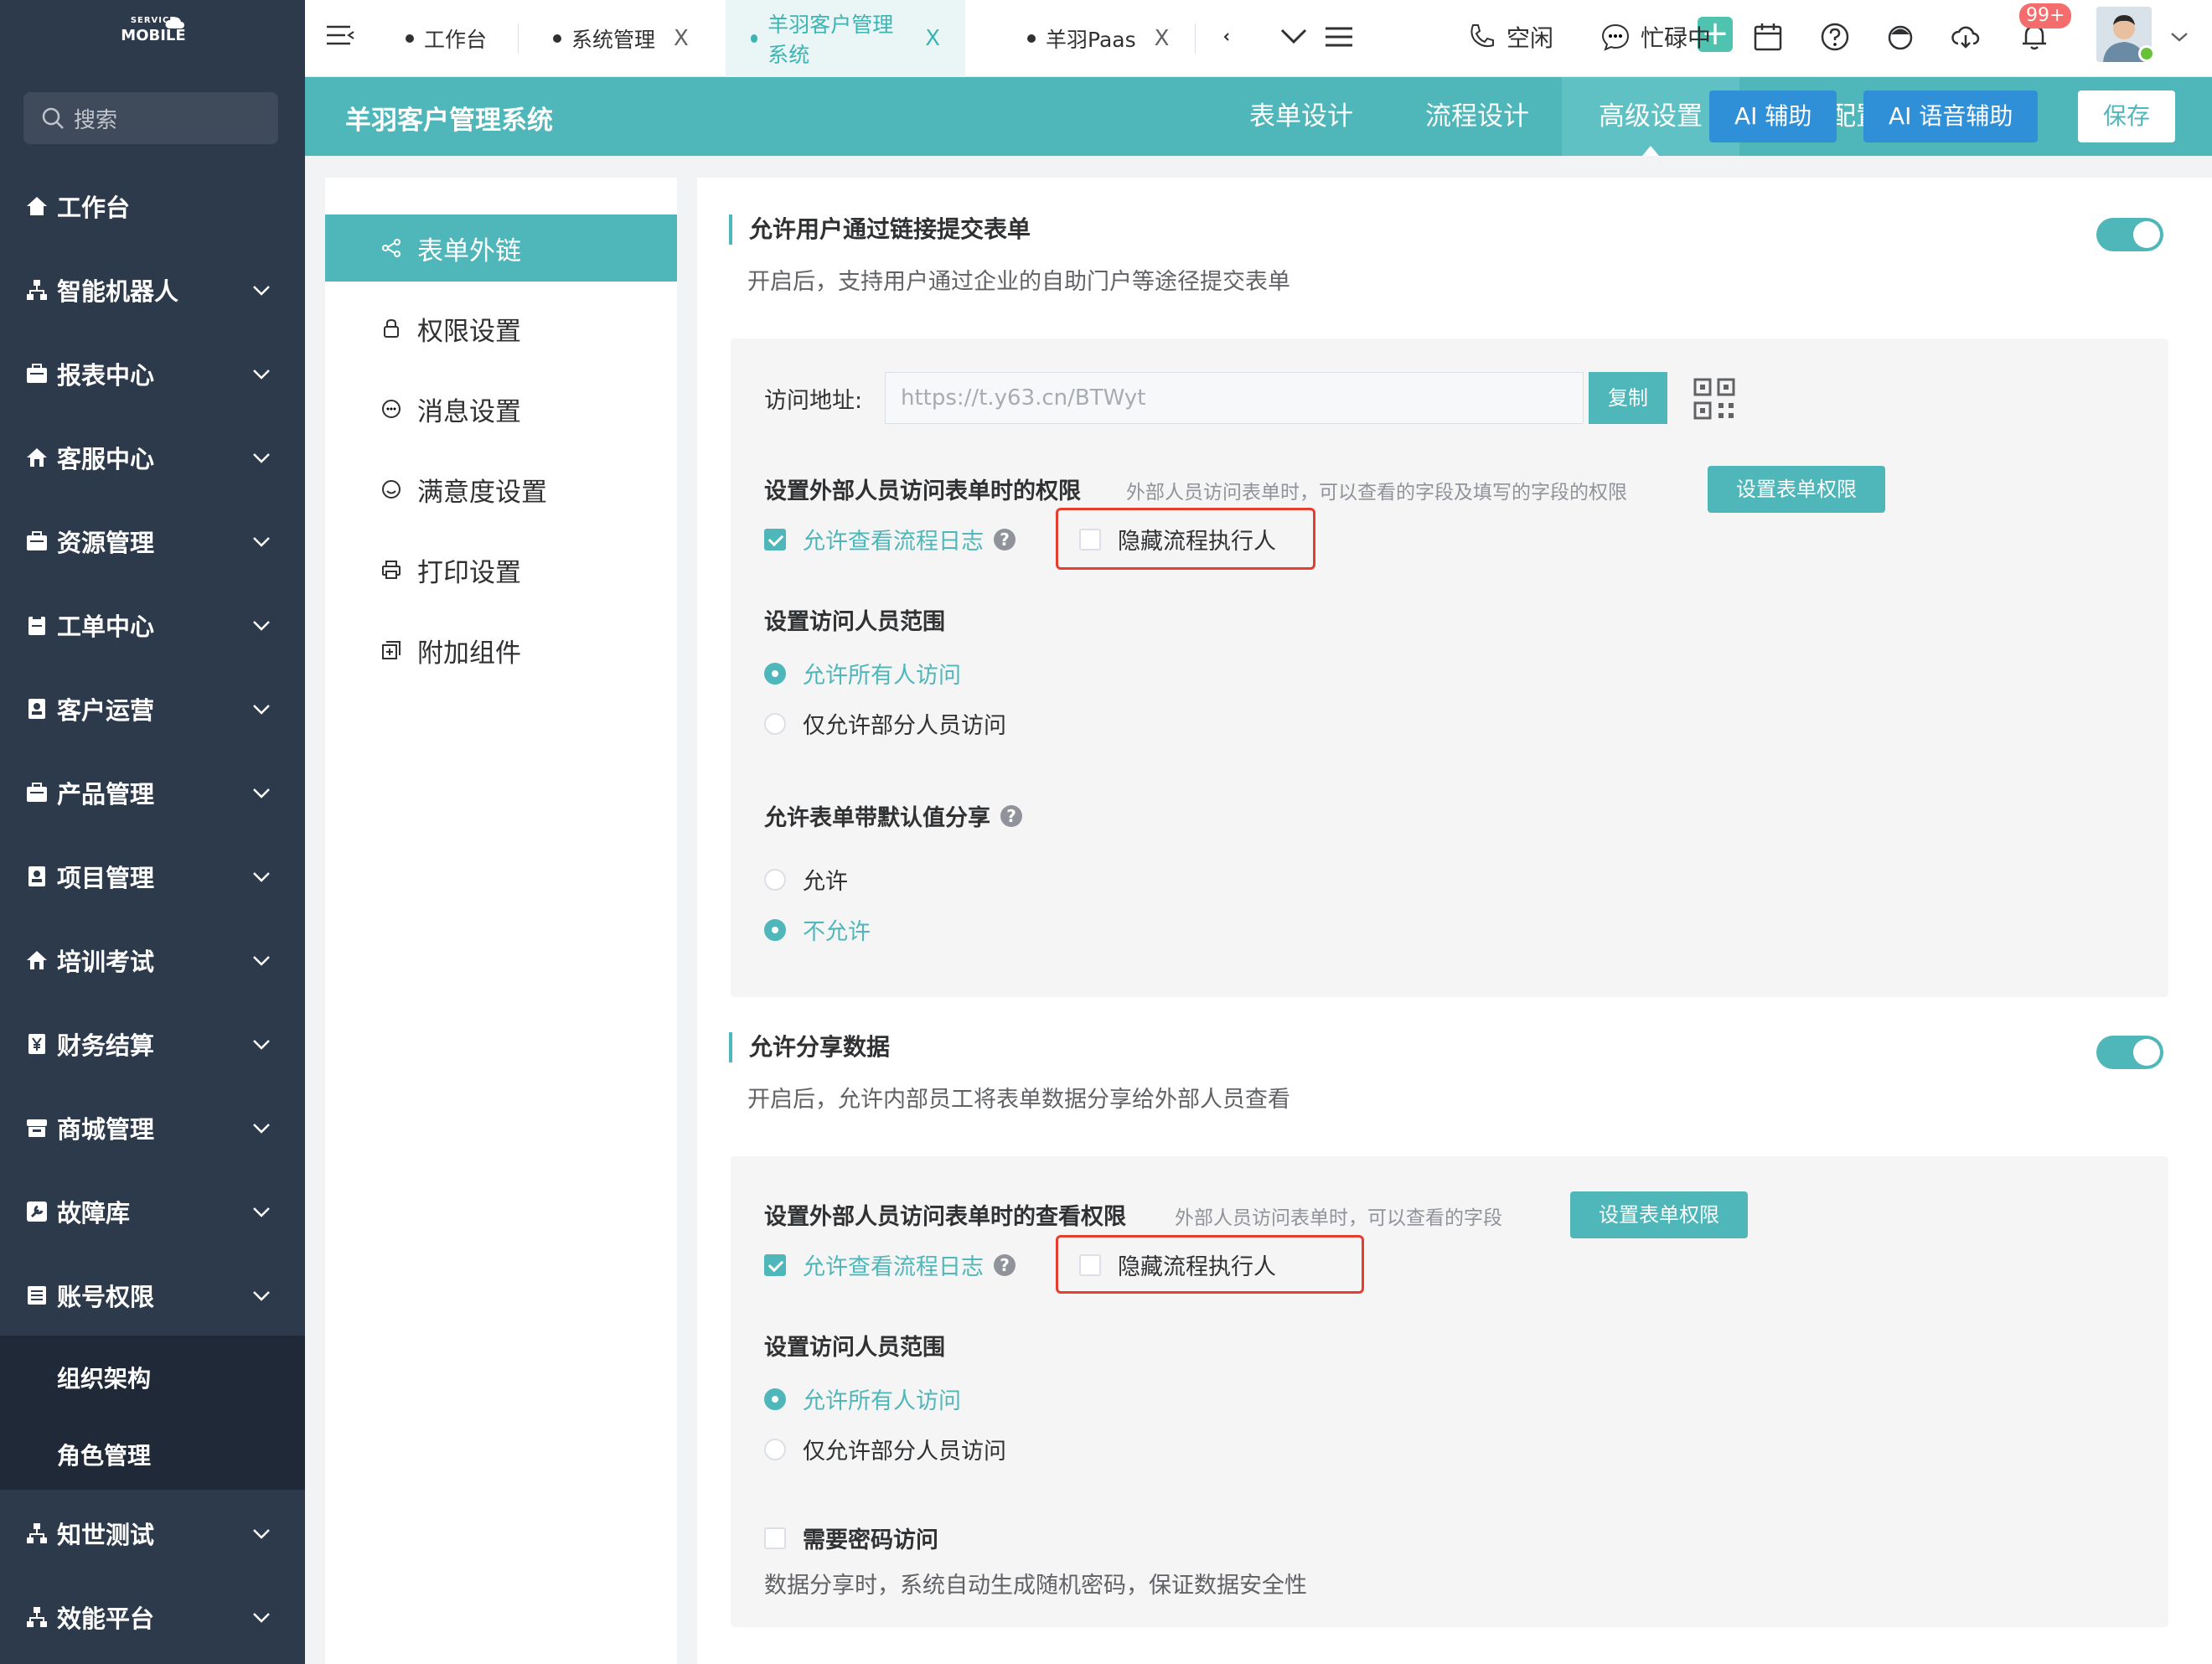 Image resolution: width=2212 pixels, height=1664 pixels. What do you see at coordinates (37, 206) in the screenshot?
I see `home-icon` at bounding box center [37, 206].